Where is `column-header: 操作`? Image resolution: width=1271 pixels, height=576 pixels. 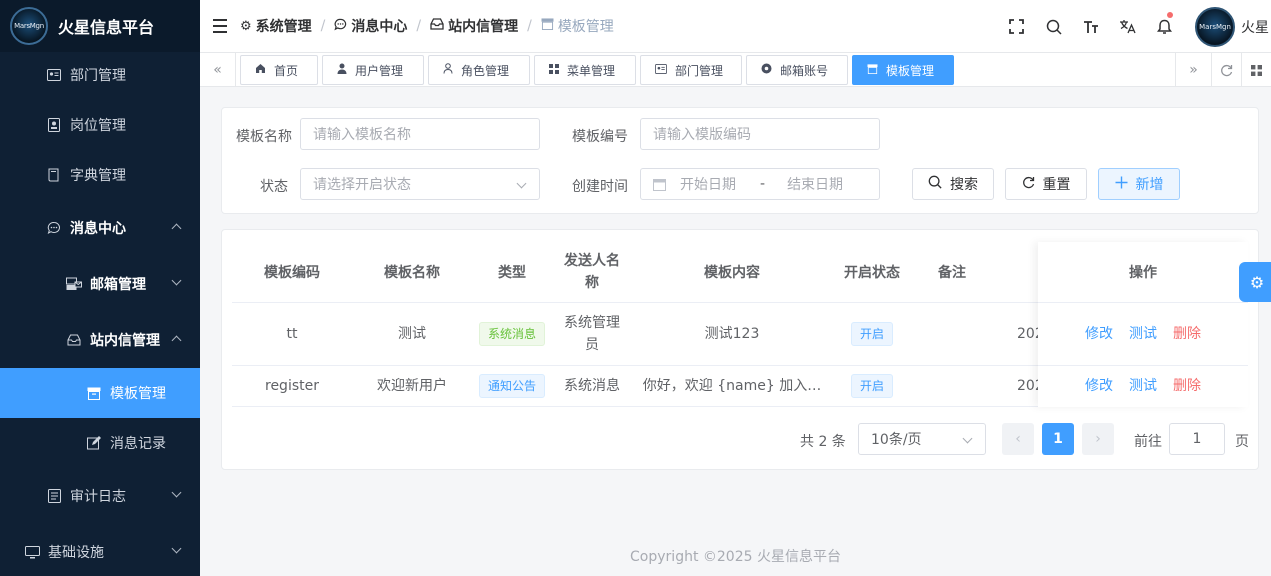 column-header: 操作 is located at coordinates (1143, 273).